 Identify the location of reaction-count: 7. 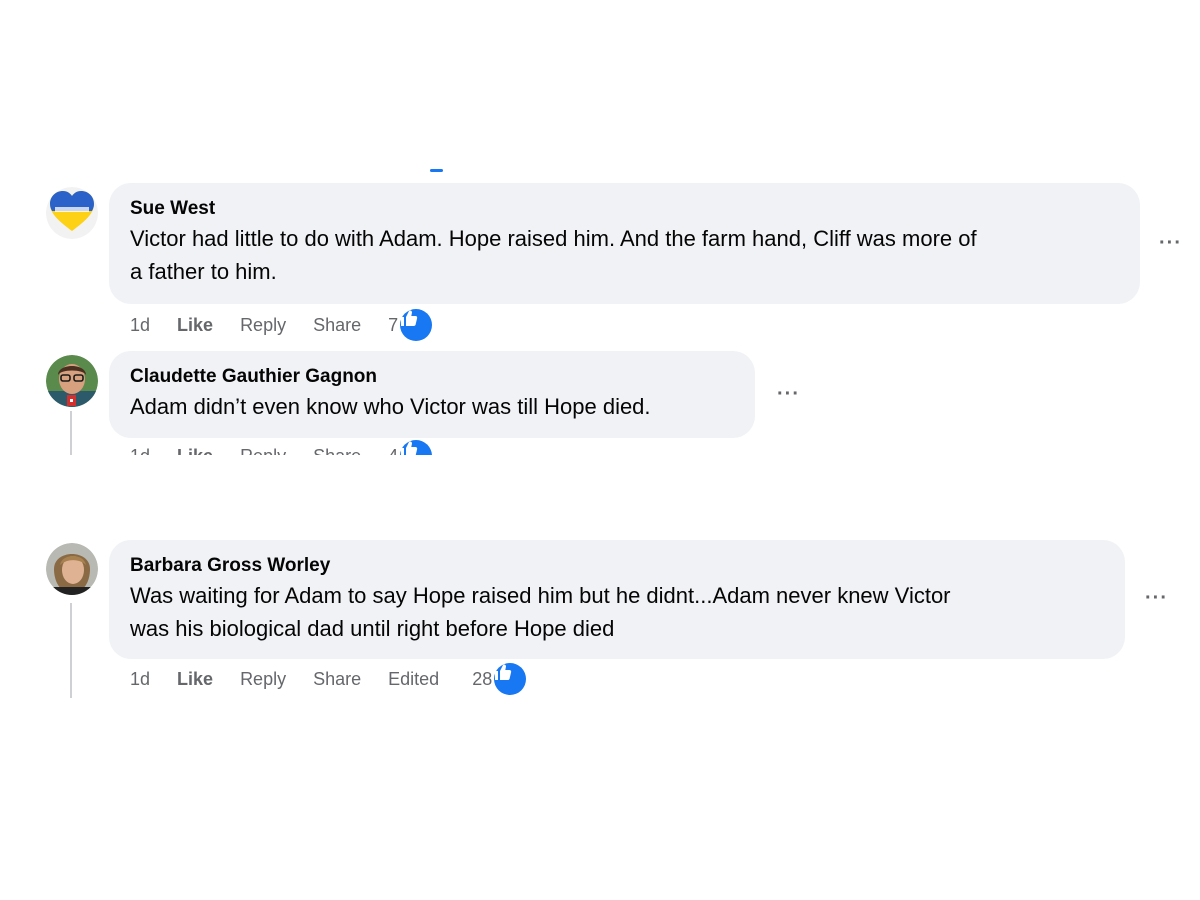
(393, 325).